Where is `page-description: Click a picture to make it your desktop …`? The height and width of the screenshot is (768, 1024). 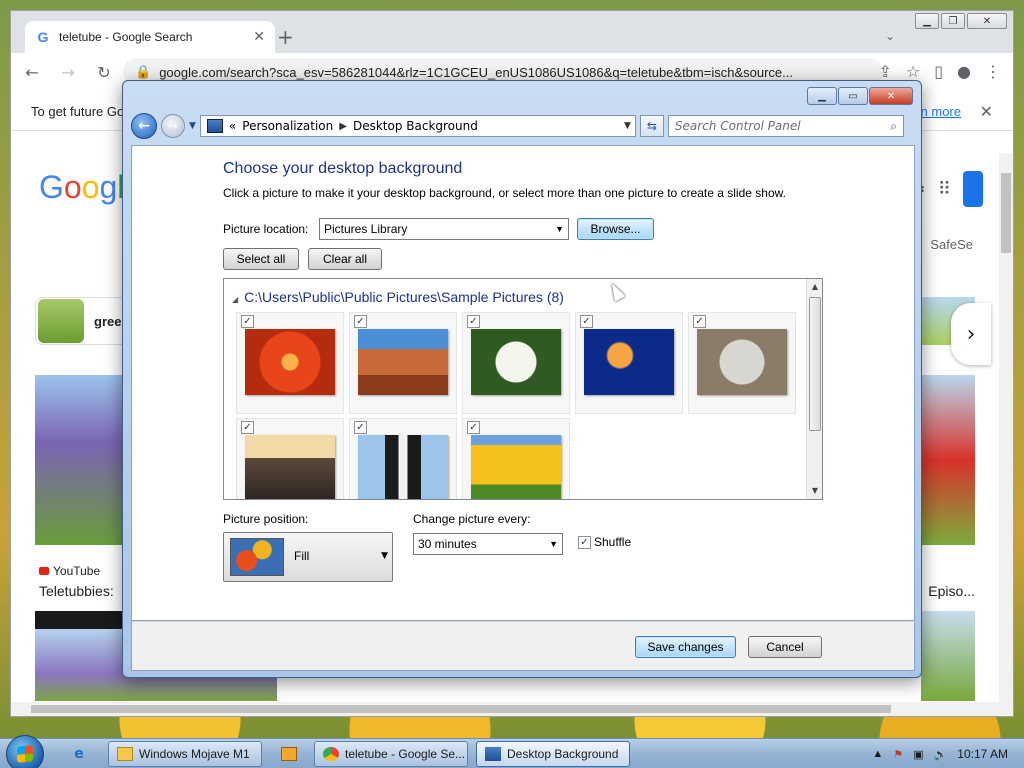 page-description: Click a picture to make it your desktop … is located at coordinates (504, 193).